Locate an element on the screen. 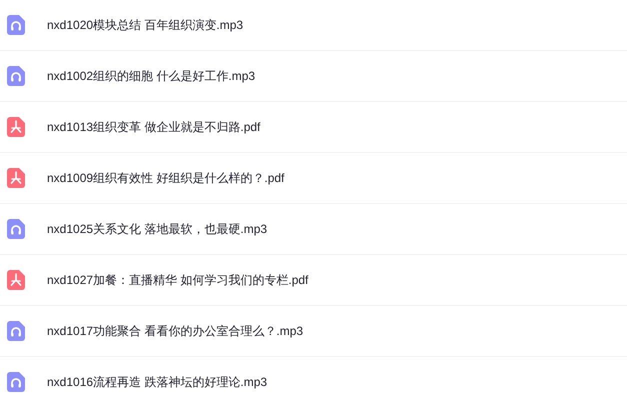 The height and width of the screenshot is (406, 627). file-name: nxd1017功能聚合 看看你的办公室合理么？.mp3 is located at coordinates (175, 331).